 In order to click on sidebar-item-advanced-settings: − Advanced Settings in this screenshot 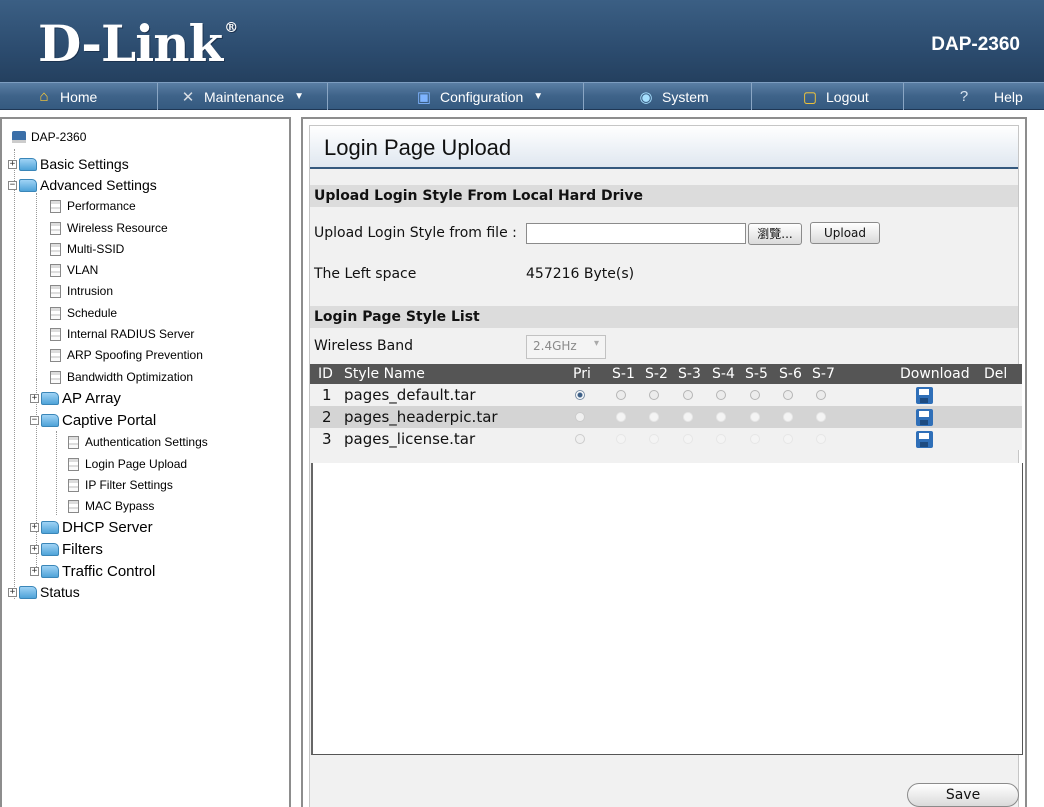, I will do `click(82, 185)`.